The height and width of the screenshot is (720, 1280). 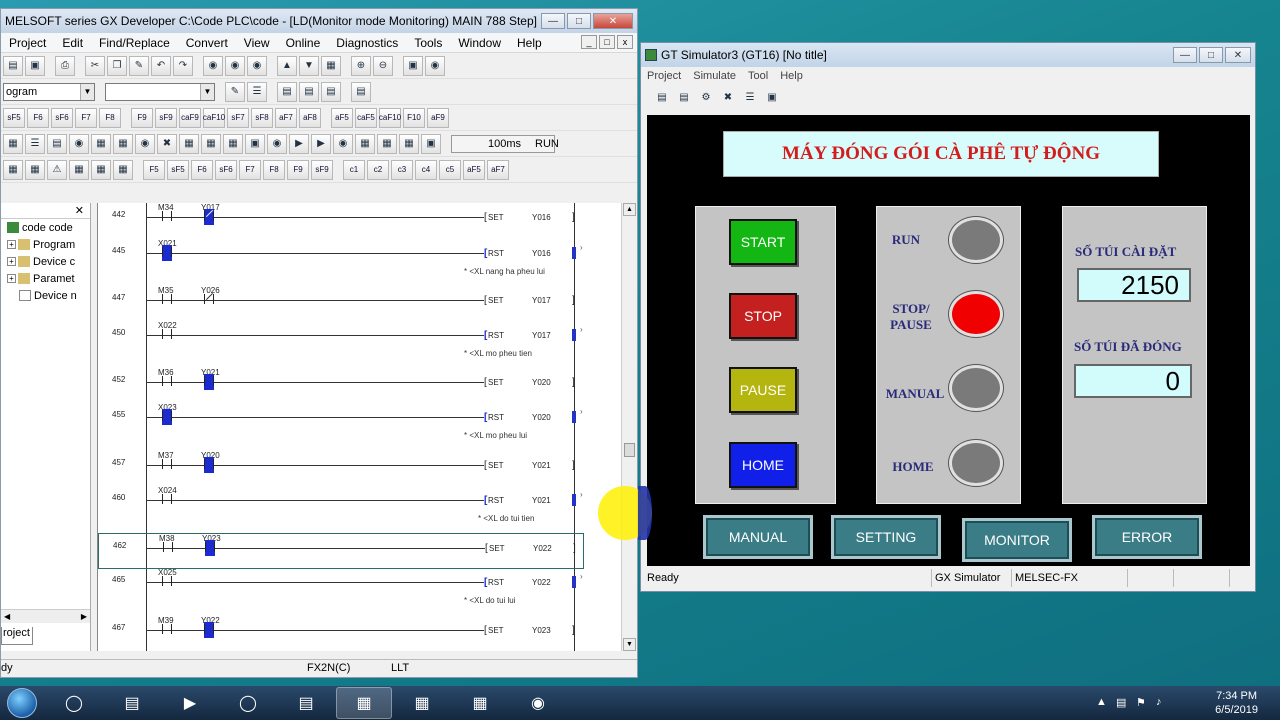 I want to click on mdi-close-button: x, so click(x=625, y=42).